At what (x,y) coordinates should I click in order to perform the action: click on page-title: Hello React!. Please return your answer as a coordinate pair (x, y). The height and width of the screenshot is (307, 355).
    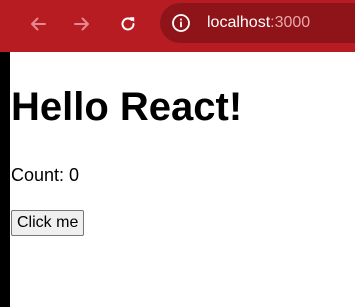
    Looking at the image, I should click on (127, 107).